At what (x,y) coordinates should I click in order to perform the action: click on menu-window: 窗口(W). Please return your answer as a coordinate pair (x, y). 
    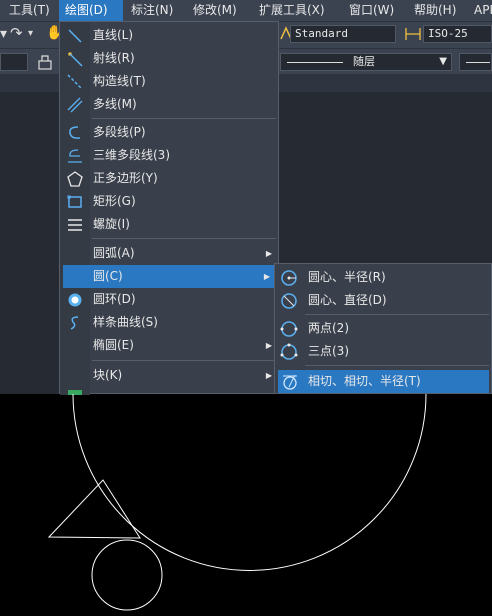
    Looking at the image, I should click on (371, 10).